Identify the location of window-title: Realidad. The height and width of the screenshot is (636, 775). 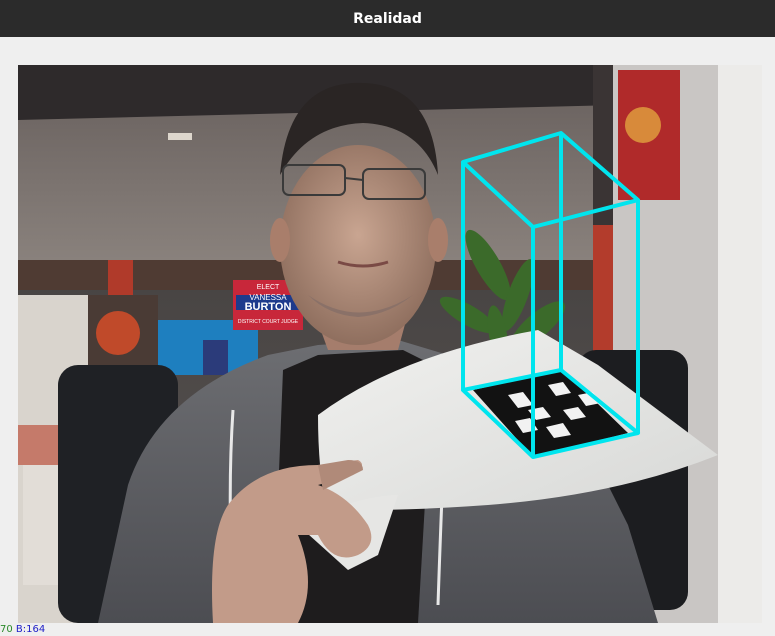
(387, 18).